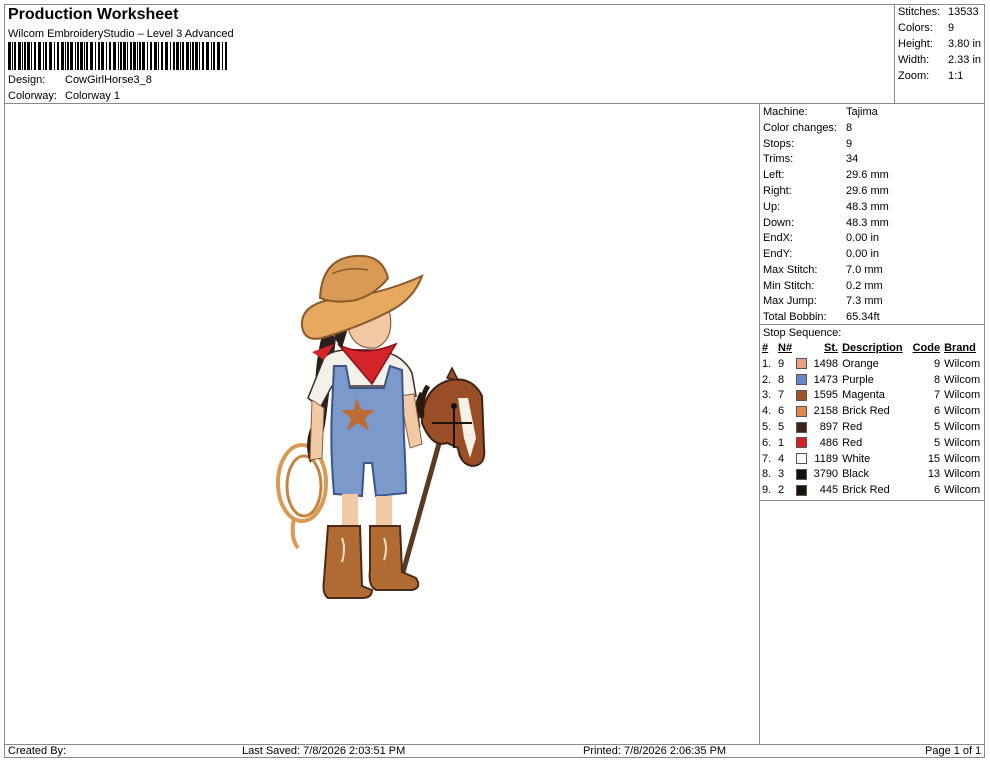 The height and width of the screenshot is (762, 990). Describe the element at coordinates (937, 411) in the screenshot. I see `row-code: 6` at that location.